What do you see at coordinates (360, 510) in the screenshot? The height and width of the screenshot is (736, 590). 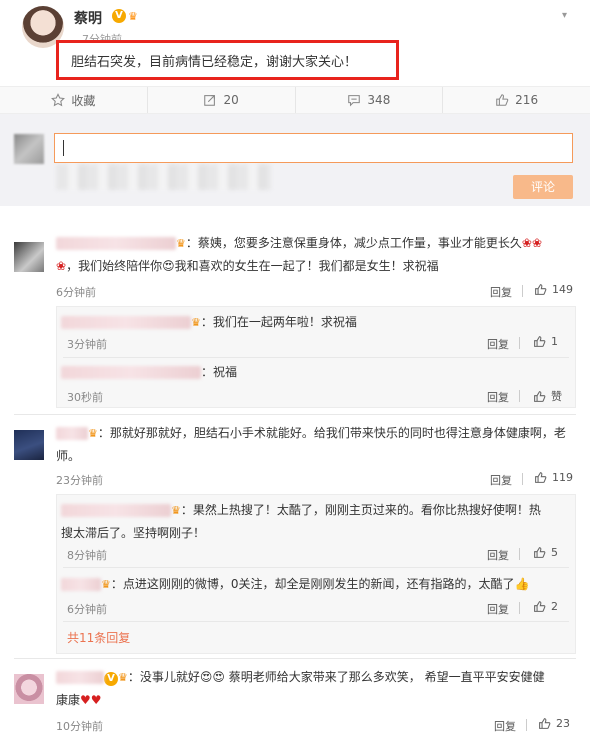 I see `reply-text-line: ：果然上热搜了！太酷了，刚刚主页过来的。看你比热搜好使啊！热` at bounding box center [360, 510].